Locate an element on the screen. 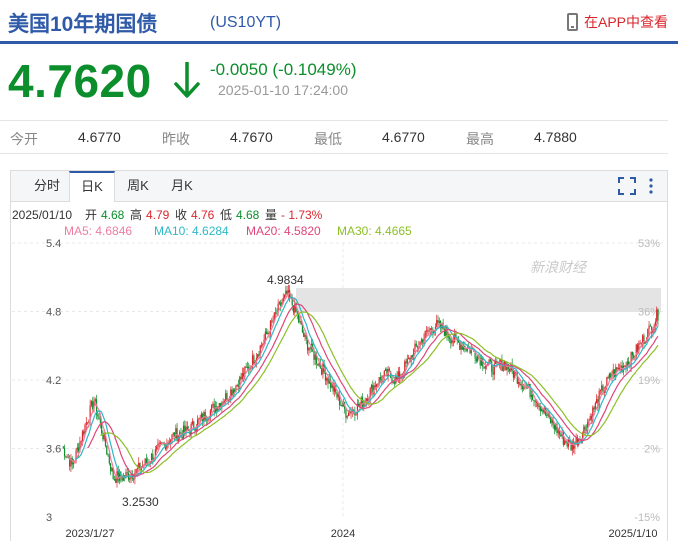  pct-tick-label: 19% is located at coordinates (649, 381).